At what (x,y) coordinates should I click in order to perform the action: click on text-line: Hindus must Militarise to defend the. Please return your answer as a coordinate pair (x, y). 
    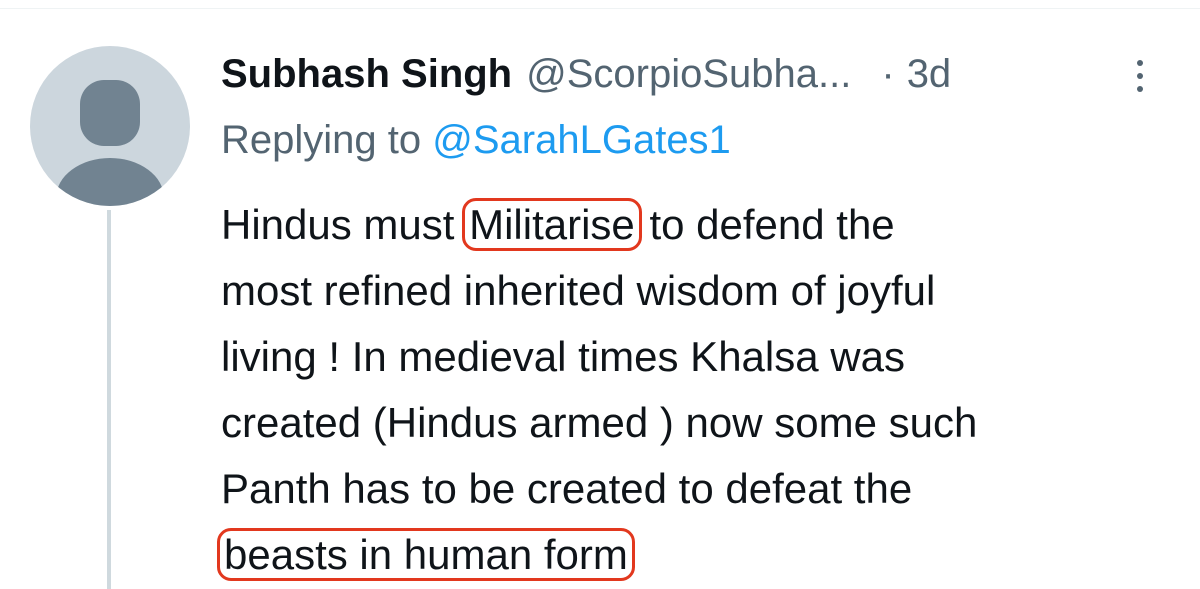
    Looking at the image, I should click on (701, 225).